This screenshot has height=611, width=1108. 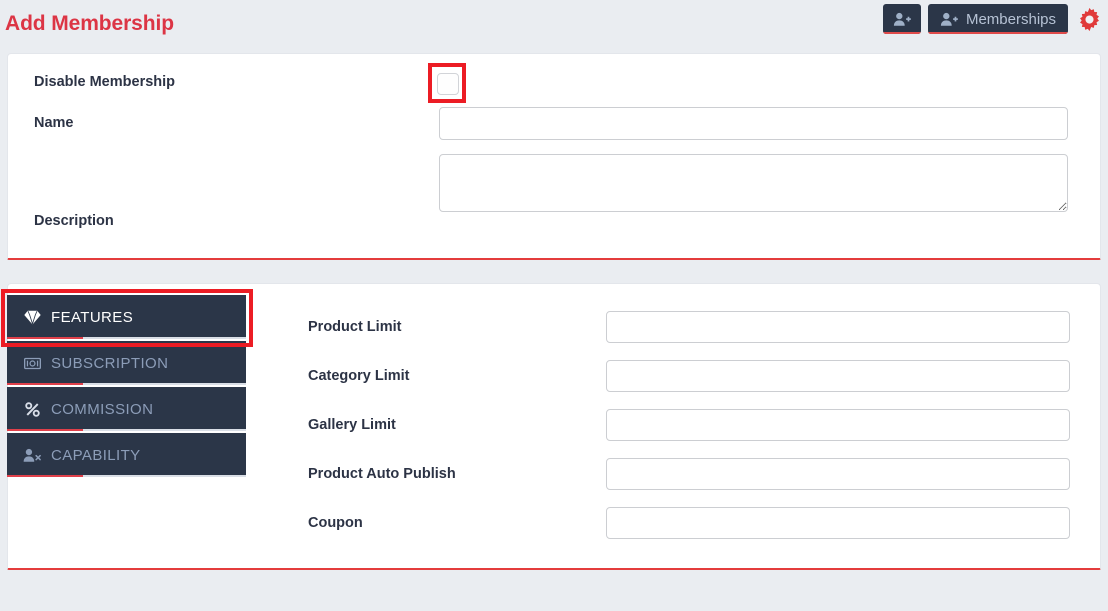 I want to click on add-membership-button, so click(x=901, y=19).